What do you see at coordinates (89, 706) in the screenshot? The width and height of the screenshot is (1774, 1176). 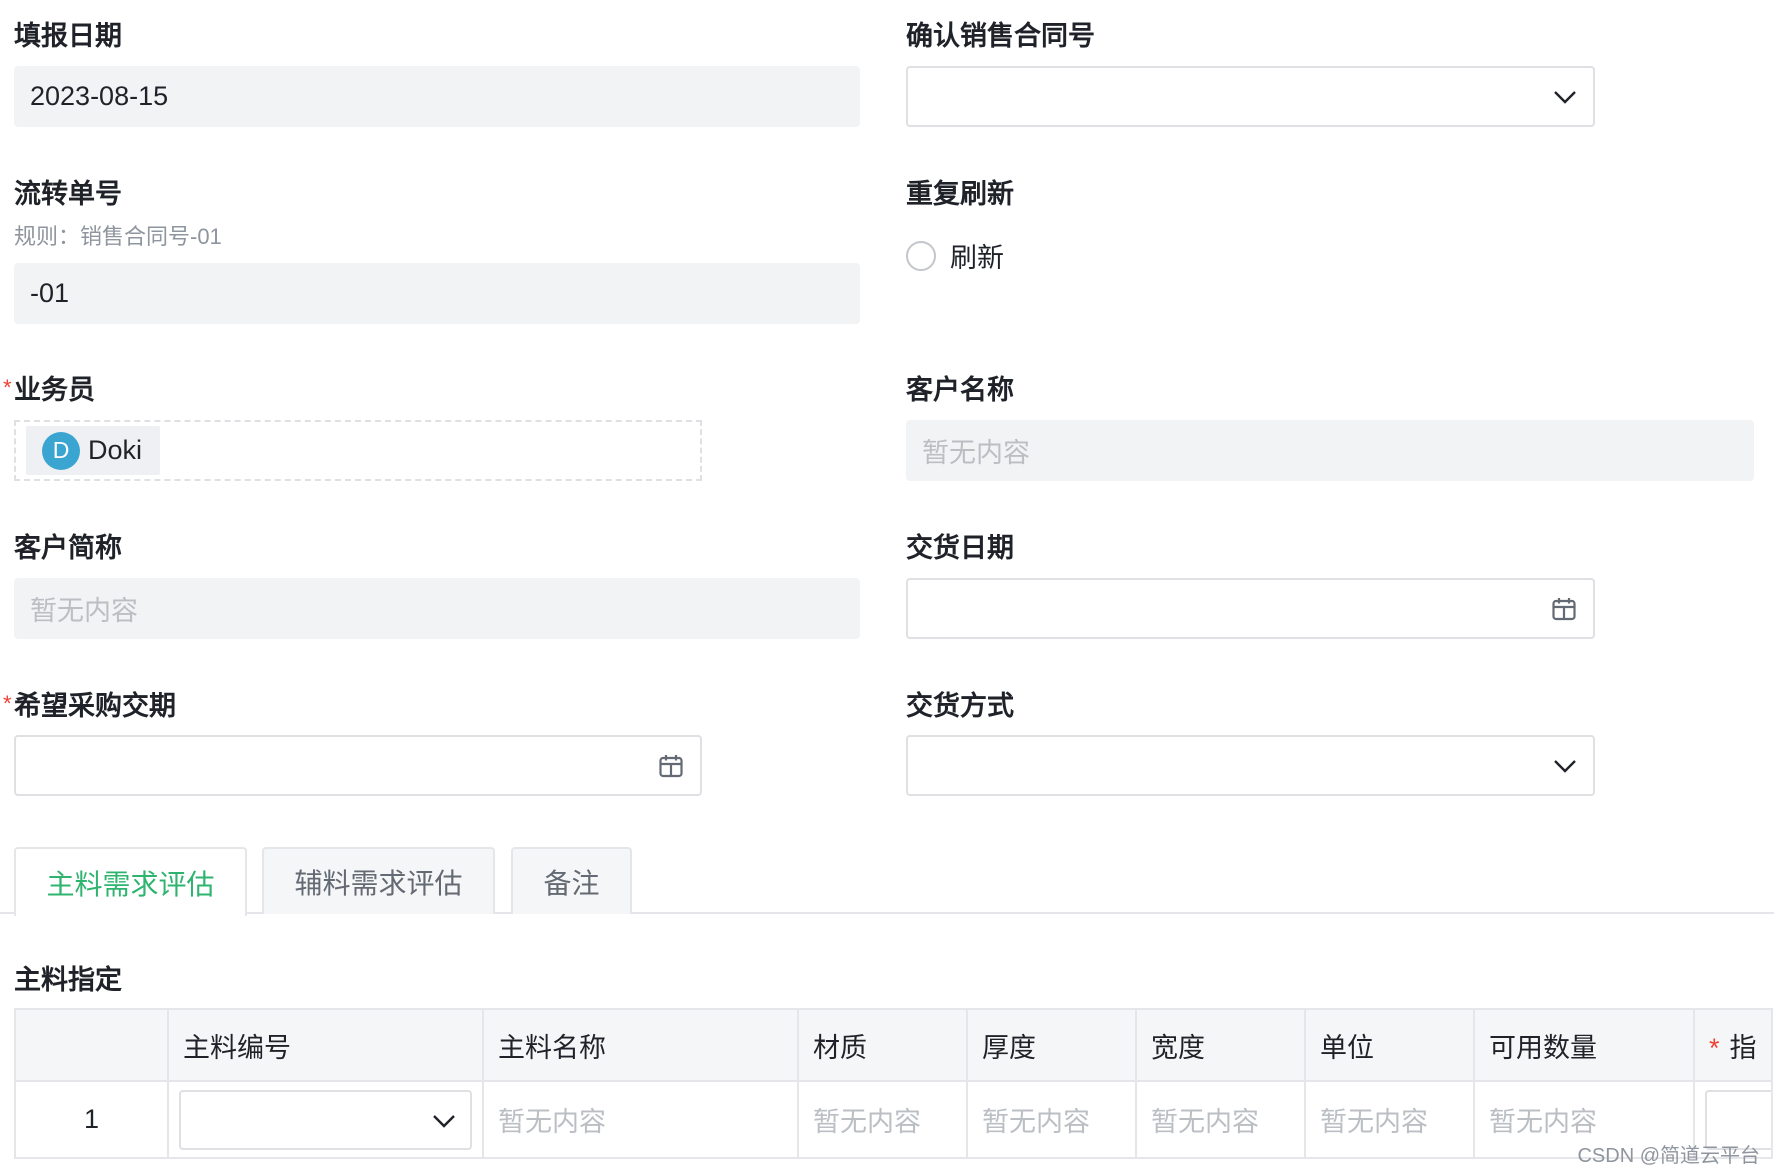 I see `expected-date-label: * 希望采购交期` at bounding box center [89, 706].